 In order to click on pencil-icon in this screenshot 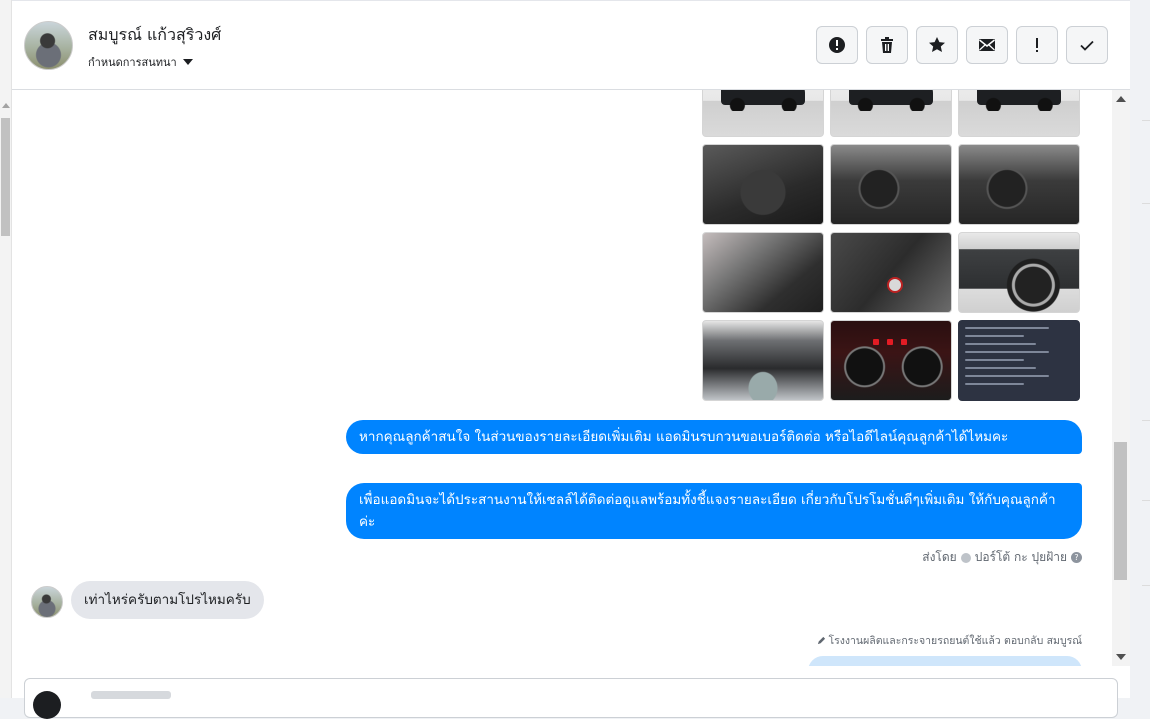, I will do `click(821, 640)`.